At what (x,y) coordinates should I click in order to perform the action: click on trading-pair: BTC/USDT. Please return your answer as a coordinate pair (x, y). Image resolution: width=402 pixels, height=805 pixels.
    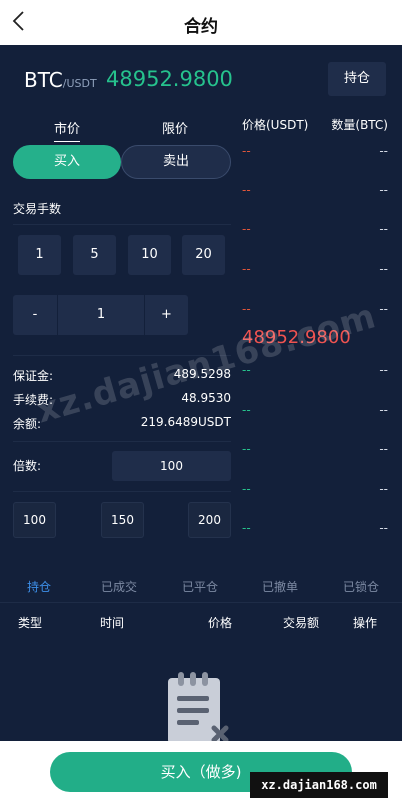
    Looking at the image, I should click on (60, 80).